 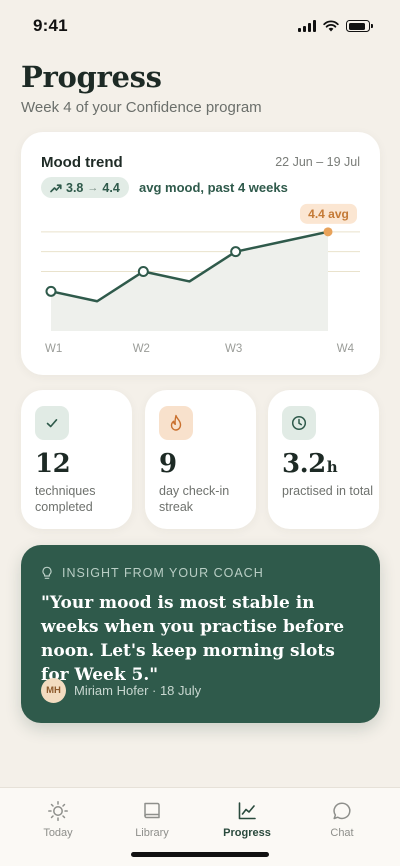 What do you see at coordinates (141, 349) in the screenshot?
I see `chart-x-tick-label: W2` at bounding box center [141, 349].